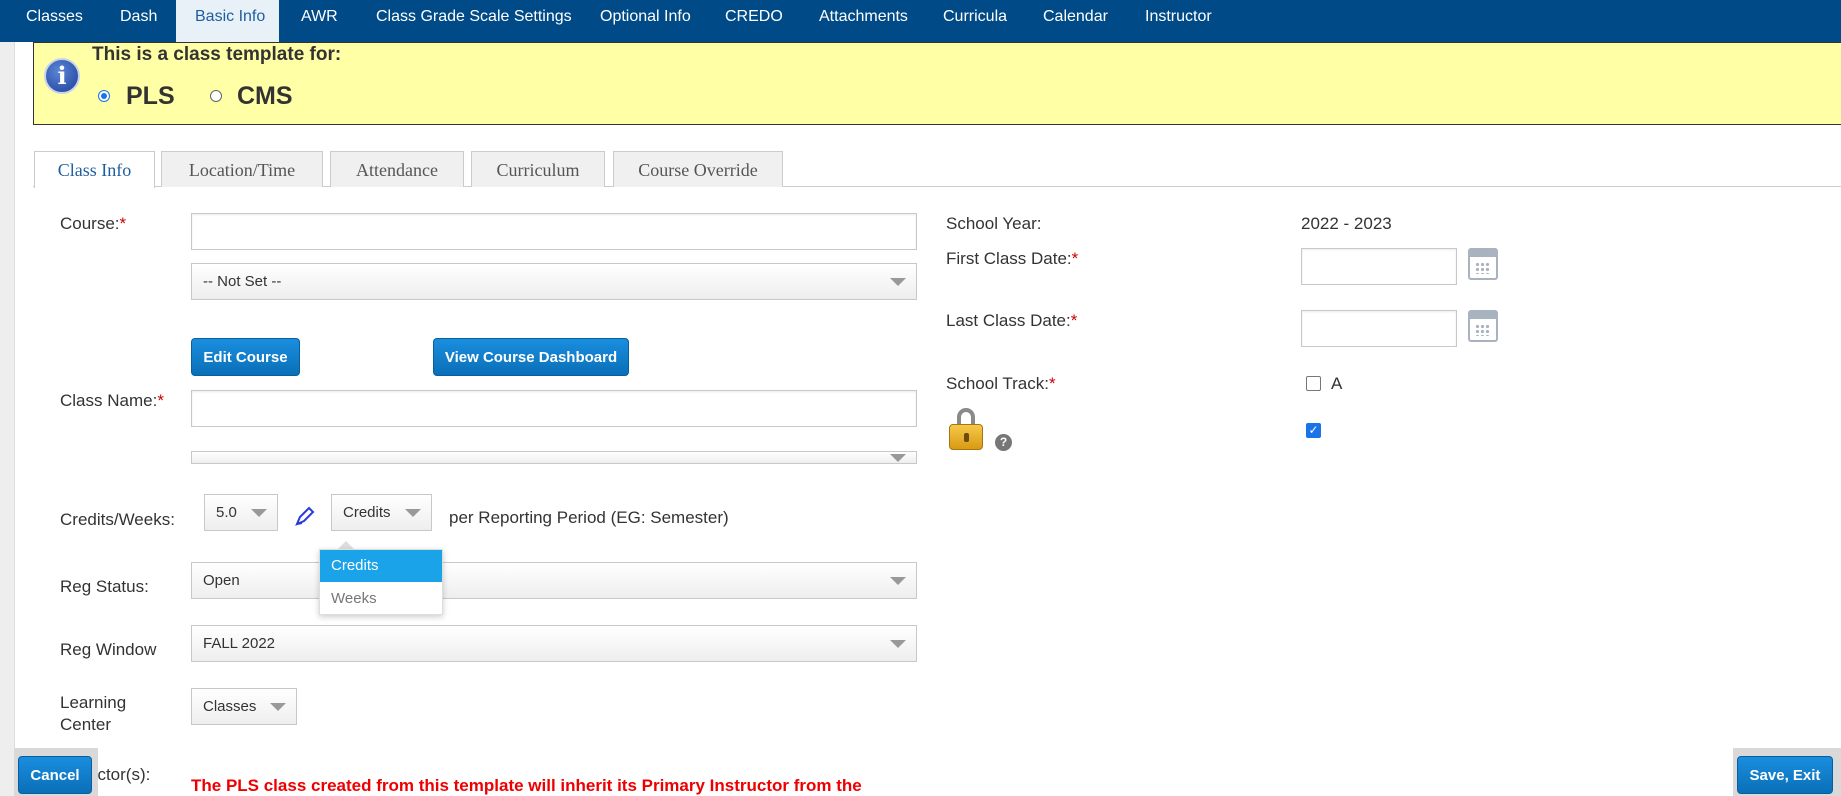 The width and height of the screenshot is (1841, 796). What do you see at coordinates (1346, 223) in the screenshot?
I see `school-year-value: 2022 - 2023` at bounding box center [1346, 223].